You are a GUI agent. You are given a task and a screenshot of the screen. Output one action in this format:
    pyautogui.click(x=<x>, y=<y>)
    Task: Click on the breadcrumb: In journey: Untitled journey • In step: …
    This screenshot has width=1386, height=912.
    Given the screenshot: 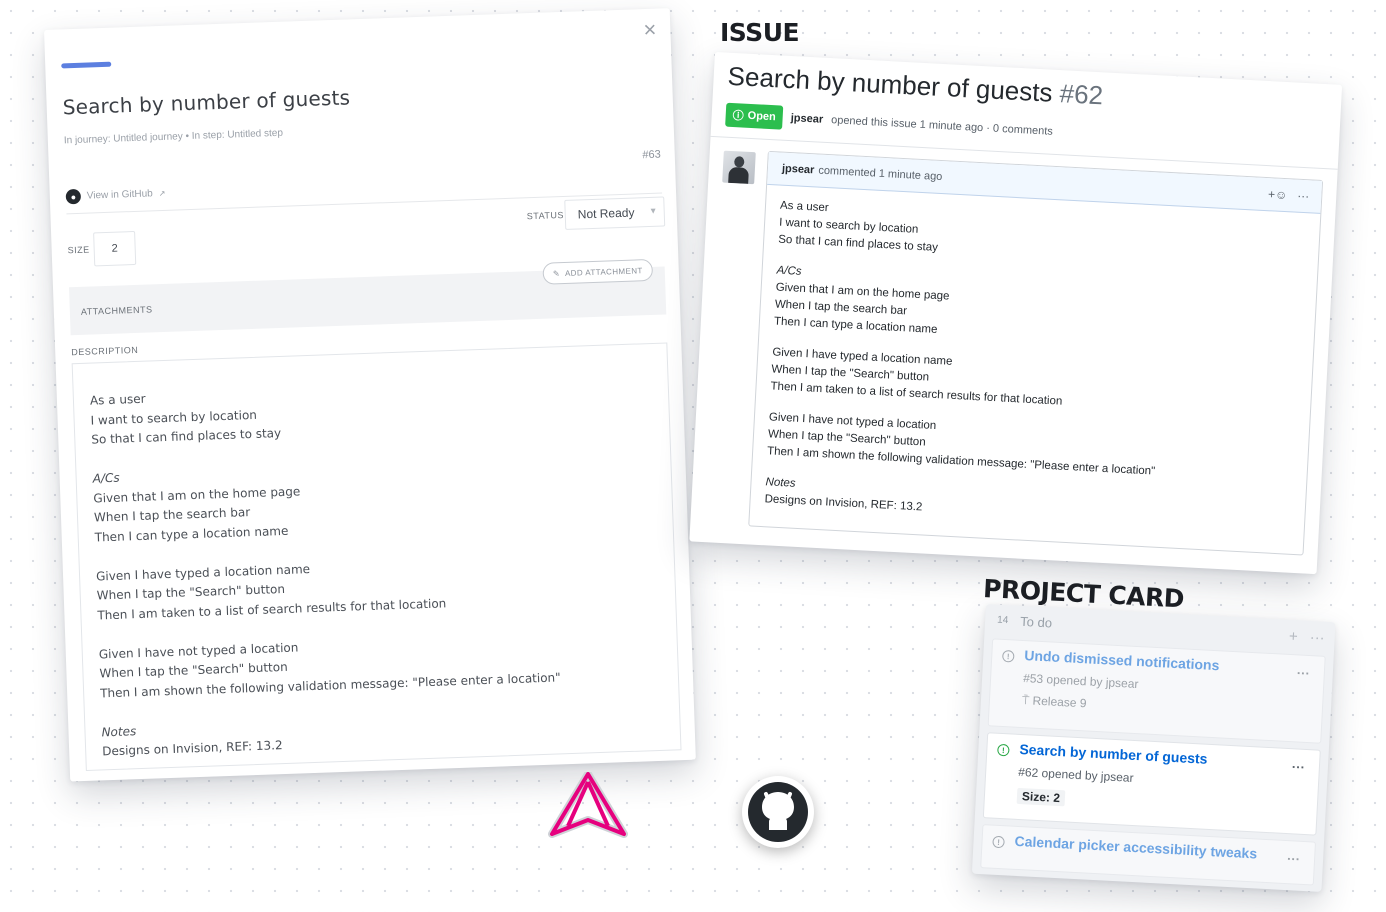 What is the action you would take?
    pyautogui.click(x=173, y=137)
    